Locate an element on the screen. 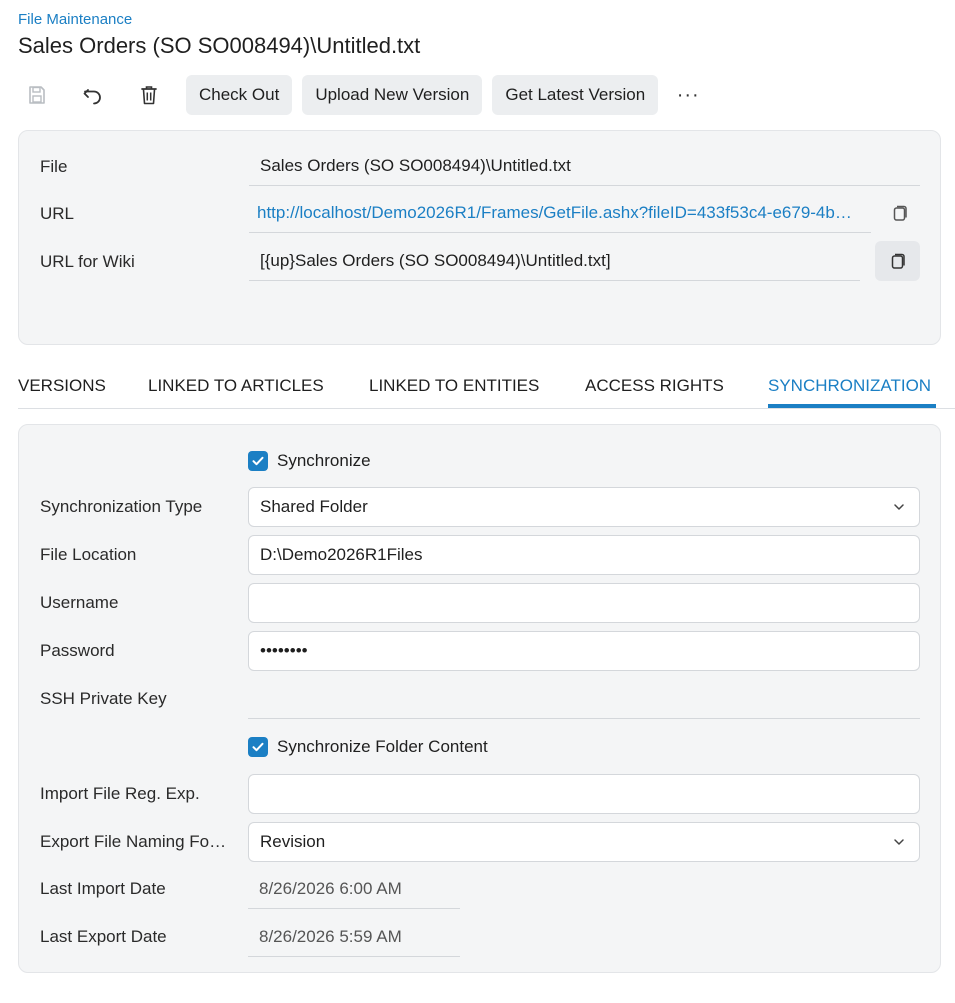 The width and height of the screenshot is (955, 1003). last-import-label: Last Import Date is located at coordinates (103, 888).